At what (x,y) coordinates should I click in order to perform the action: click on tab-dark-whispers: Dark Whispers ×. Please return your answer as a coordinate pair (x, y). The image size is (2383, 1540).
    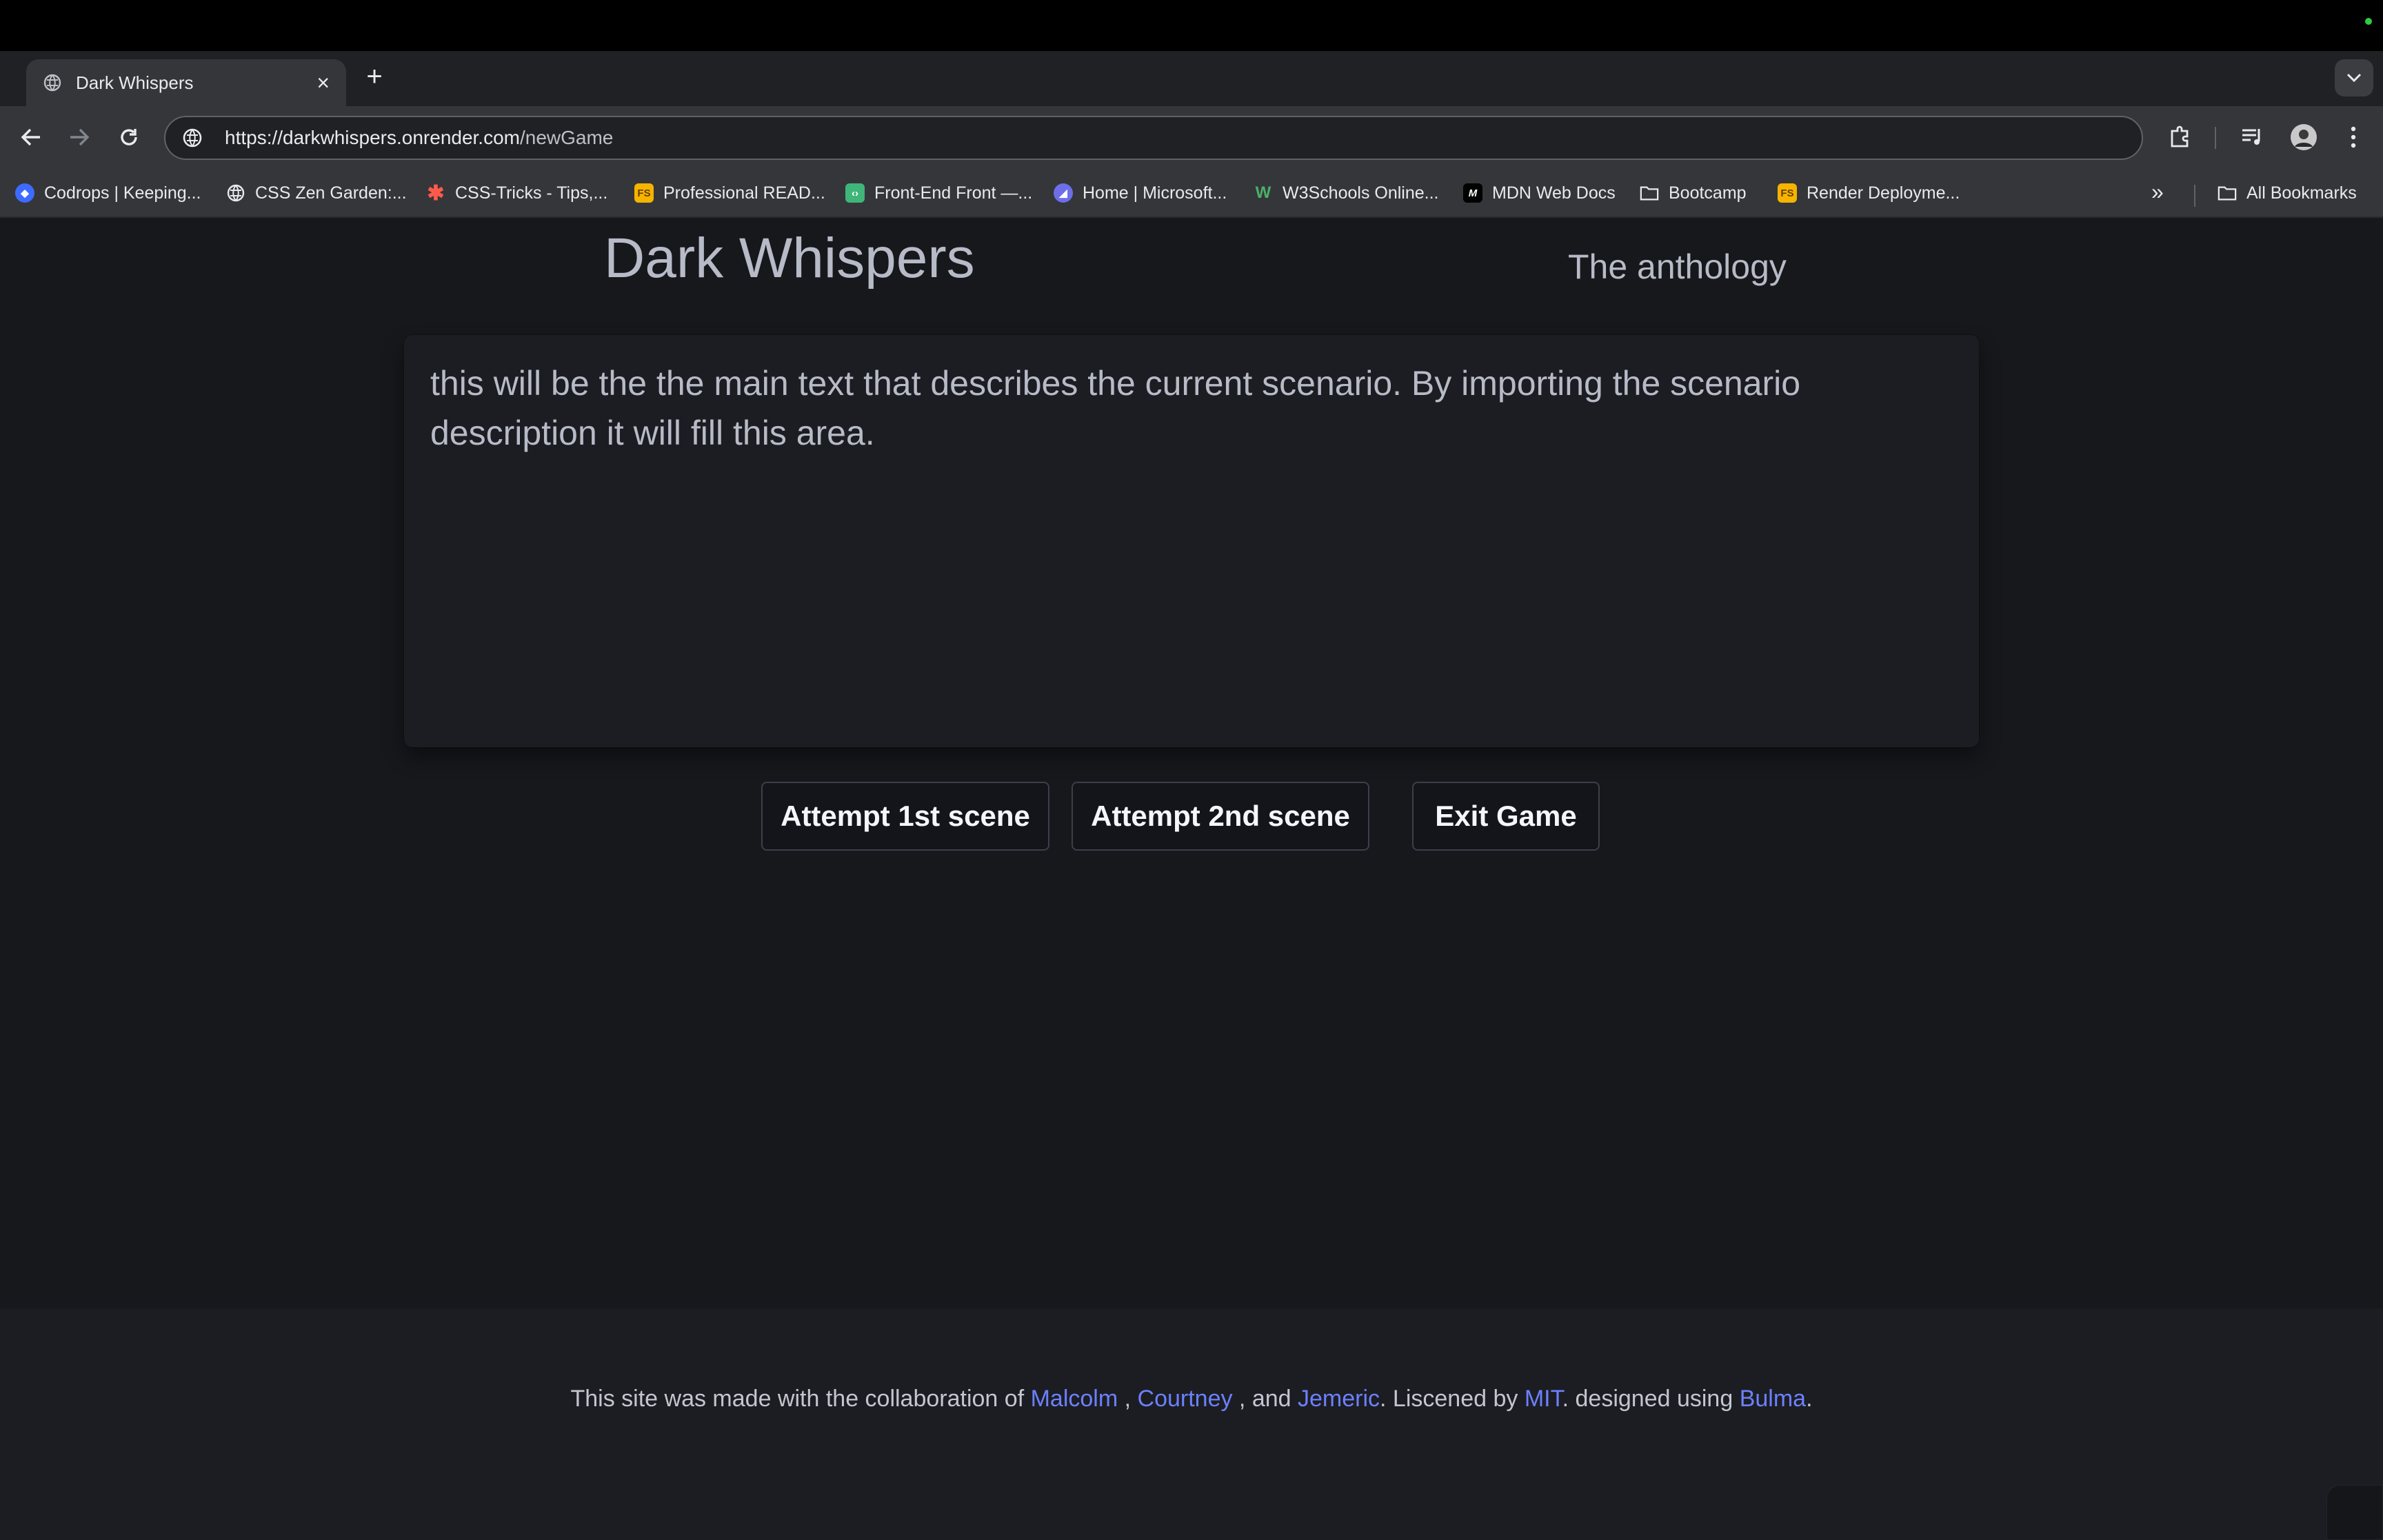
    Looking at the image, I should click on (186, 83).